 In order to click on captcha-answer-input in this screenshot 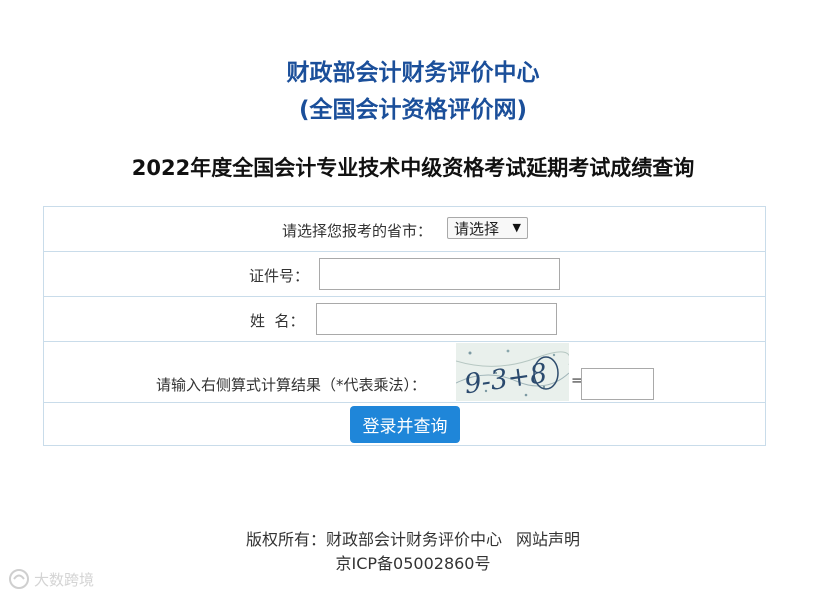, I will do `click(617, 384)`.